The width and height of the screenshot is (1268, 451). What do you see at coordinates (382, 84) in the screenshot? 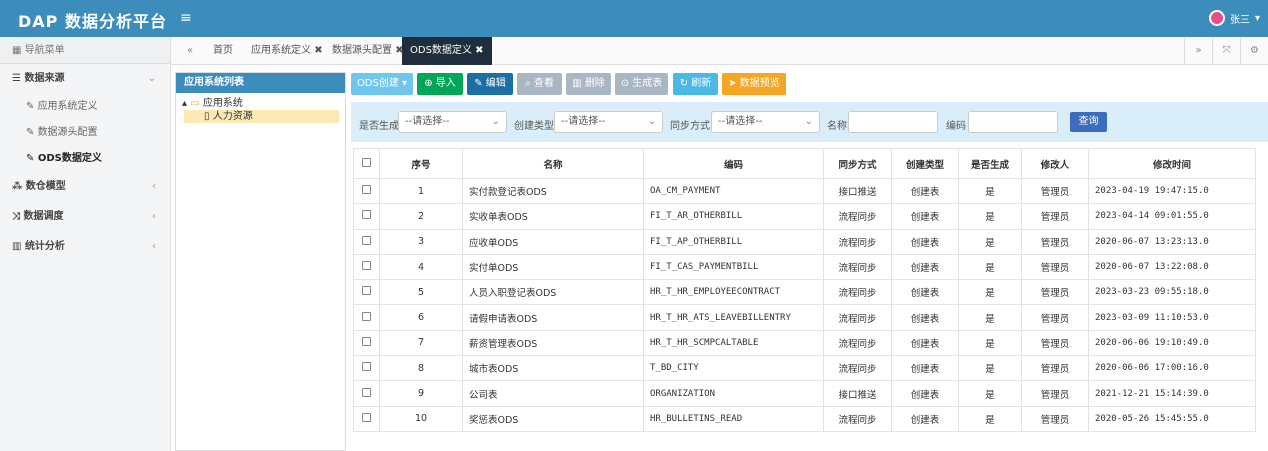
I see `ods-create-button: ODS创建 ▾` at bounding box center [382, 84].